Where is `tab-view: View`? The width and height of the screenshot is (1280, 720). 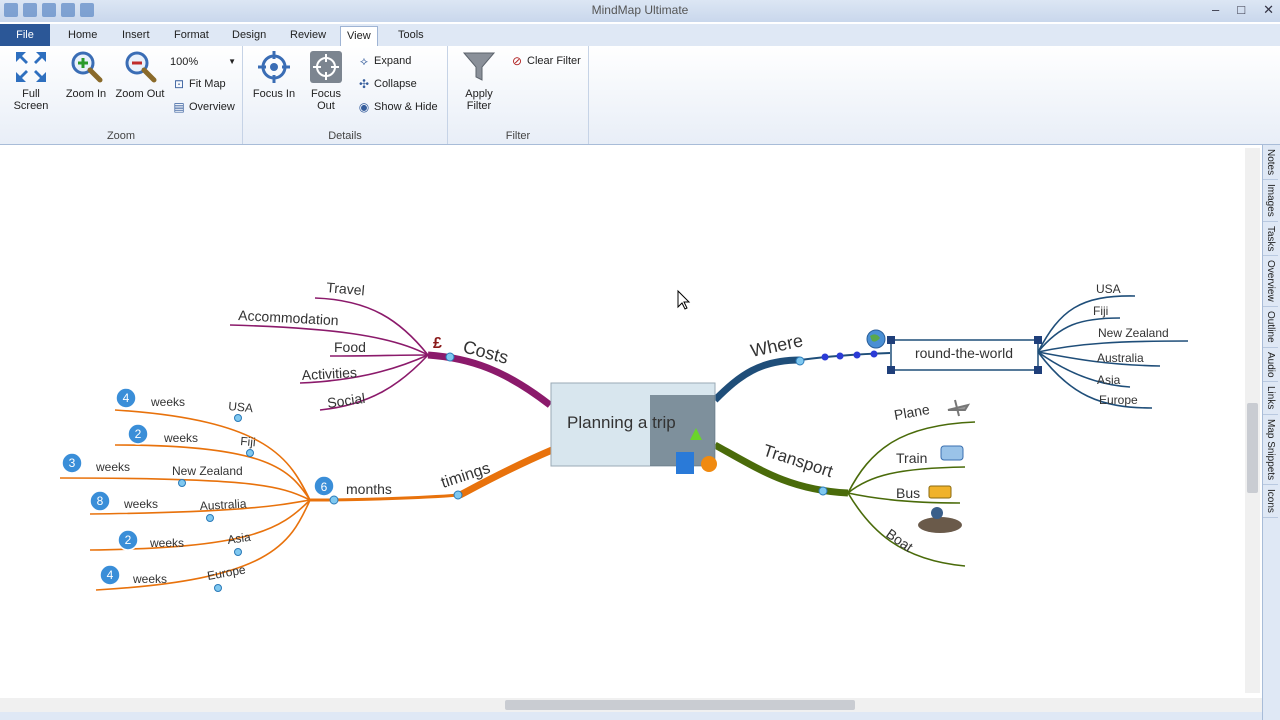
tab-view: View is located at coordinates (359, 36).